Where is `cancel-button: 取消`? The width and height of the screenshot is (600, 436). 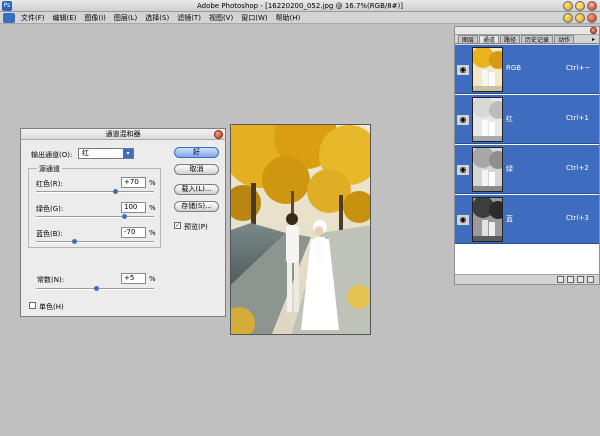 cancel-button: 取消 is located at coordinates (196, 169).